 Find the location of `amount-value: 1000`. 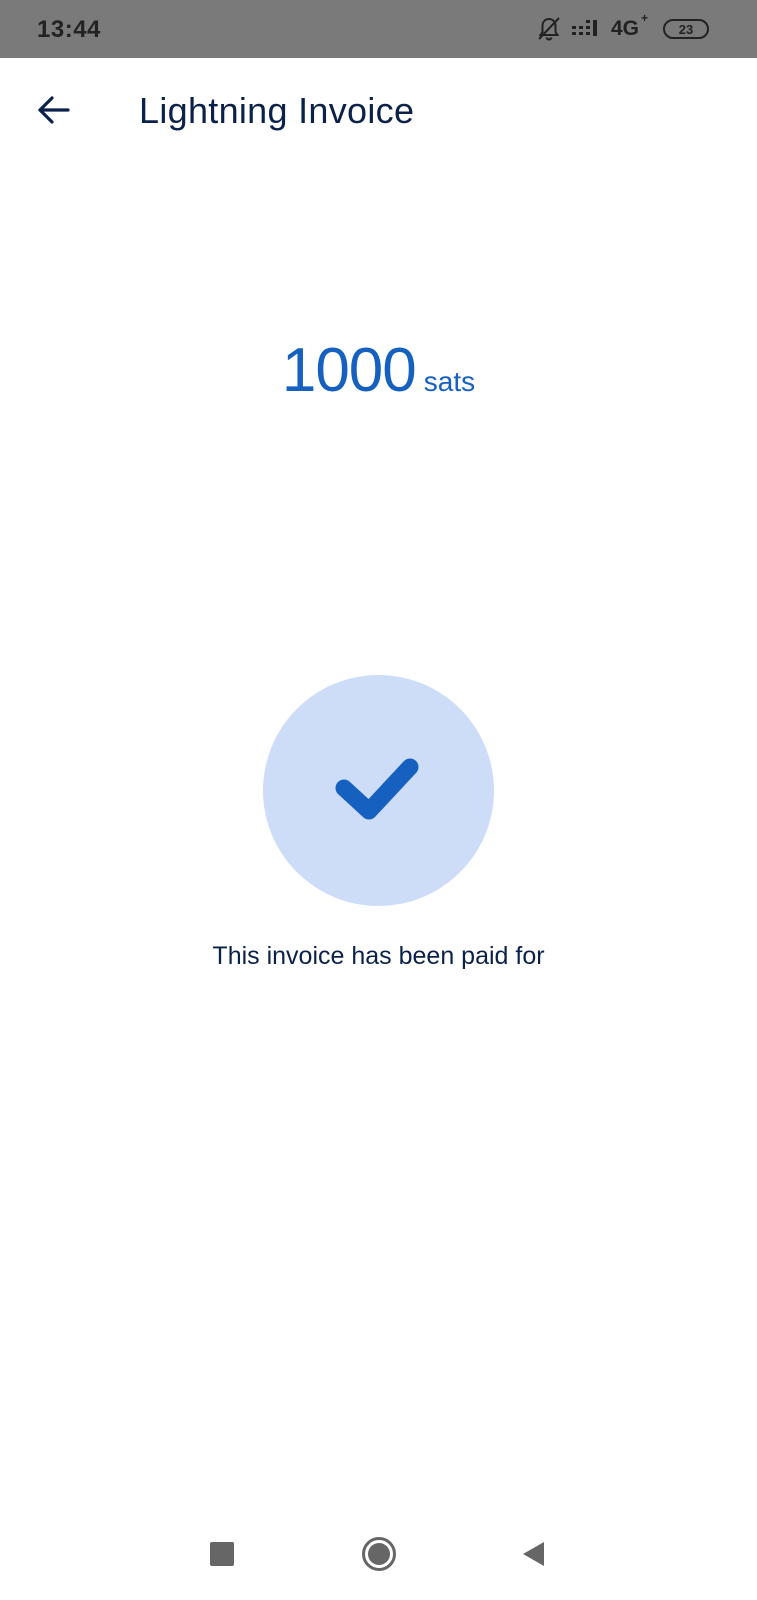

amount-value: 1000 is located at coordinates (349, 370).